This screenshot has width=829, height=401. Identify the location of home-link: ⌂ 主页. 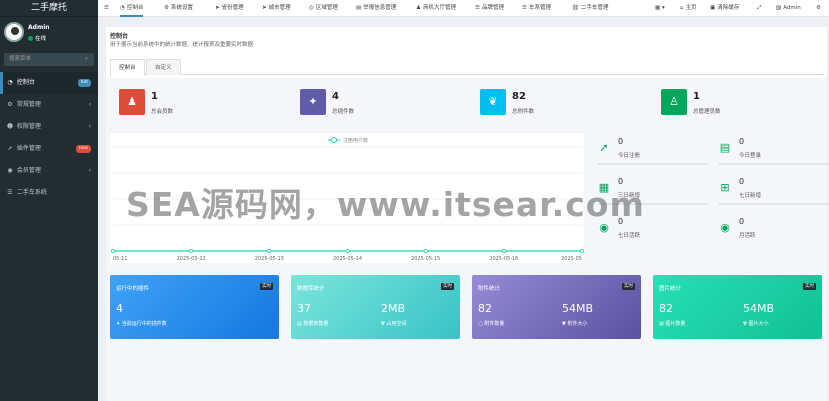
(688, 8).